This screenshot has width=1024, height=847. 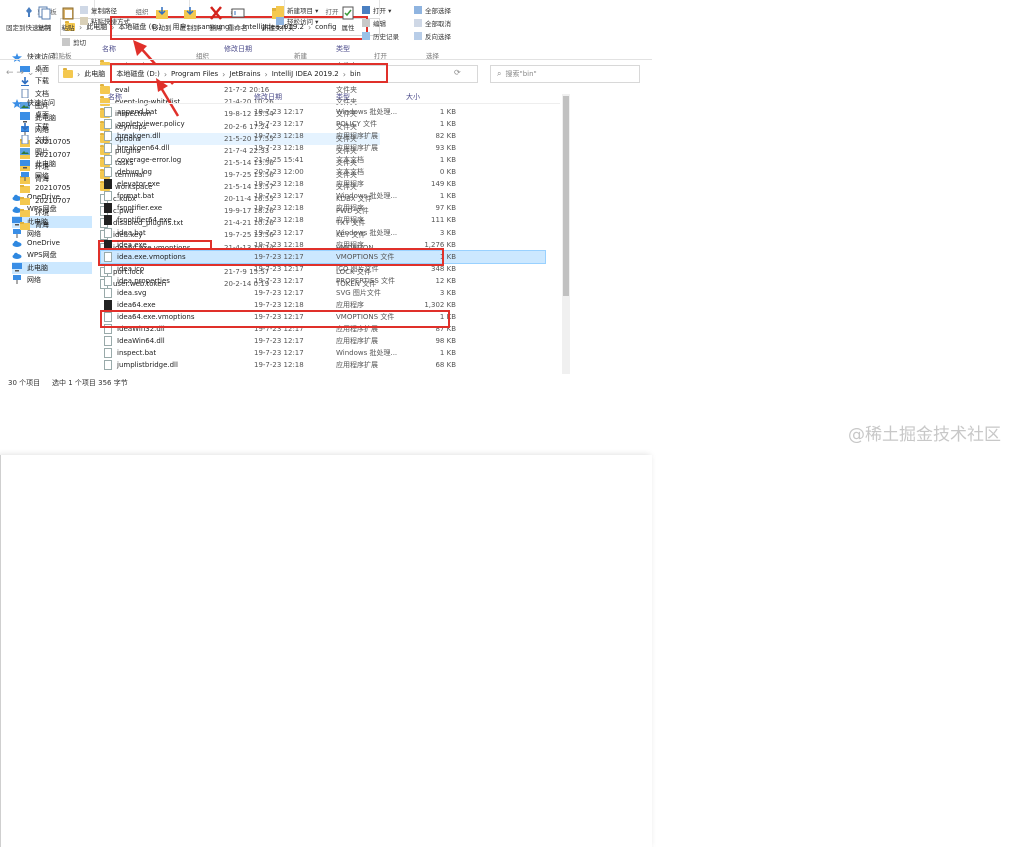 I want to click on search-box: ⌕ 搜索"bin", so click(x=565, y=74).